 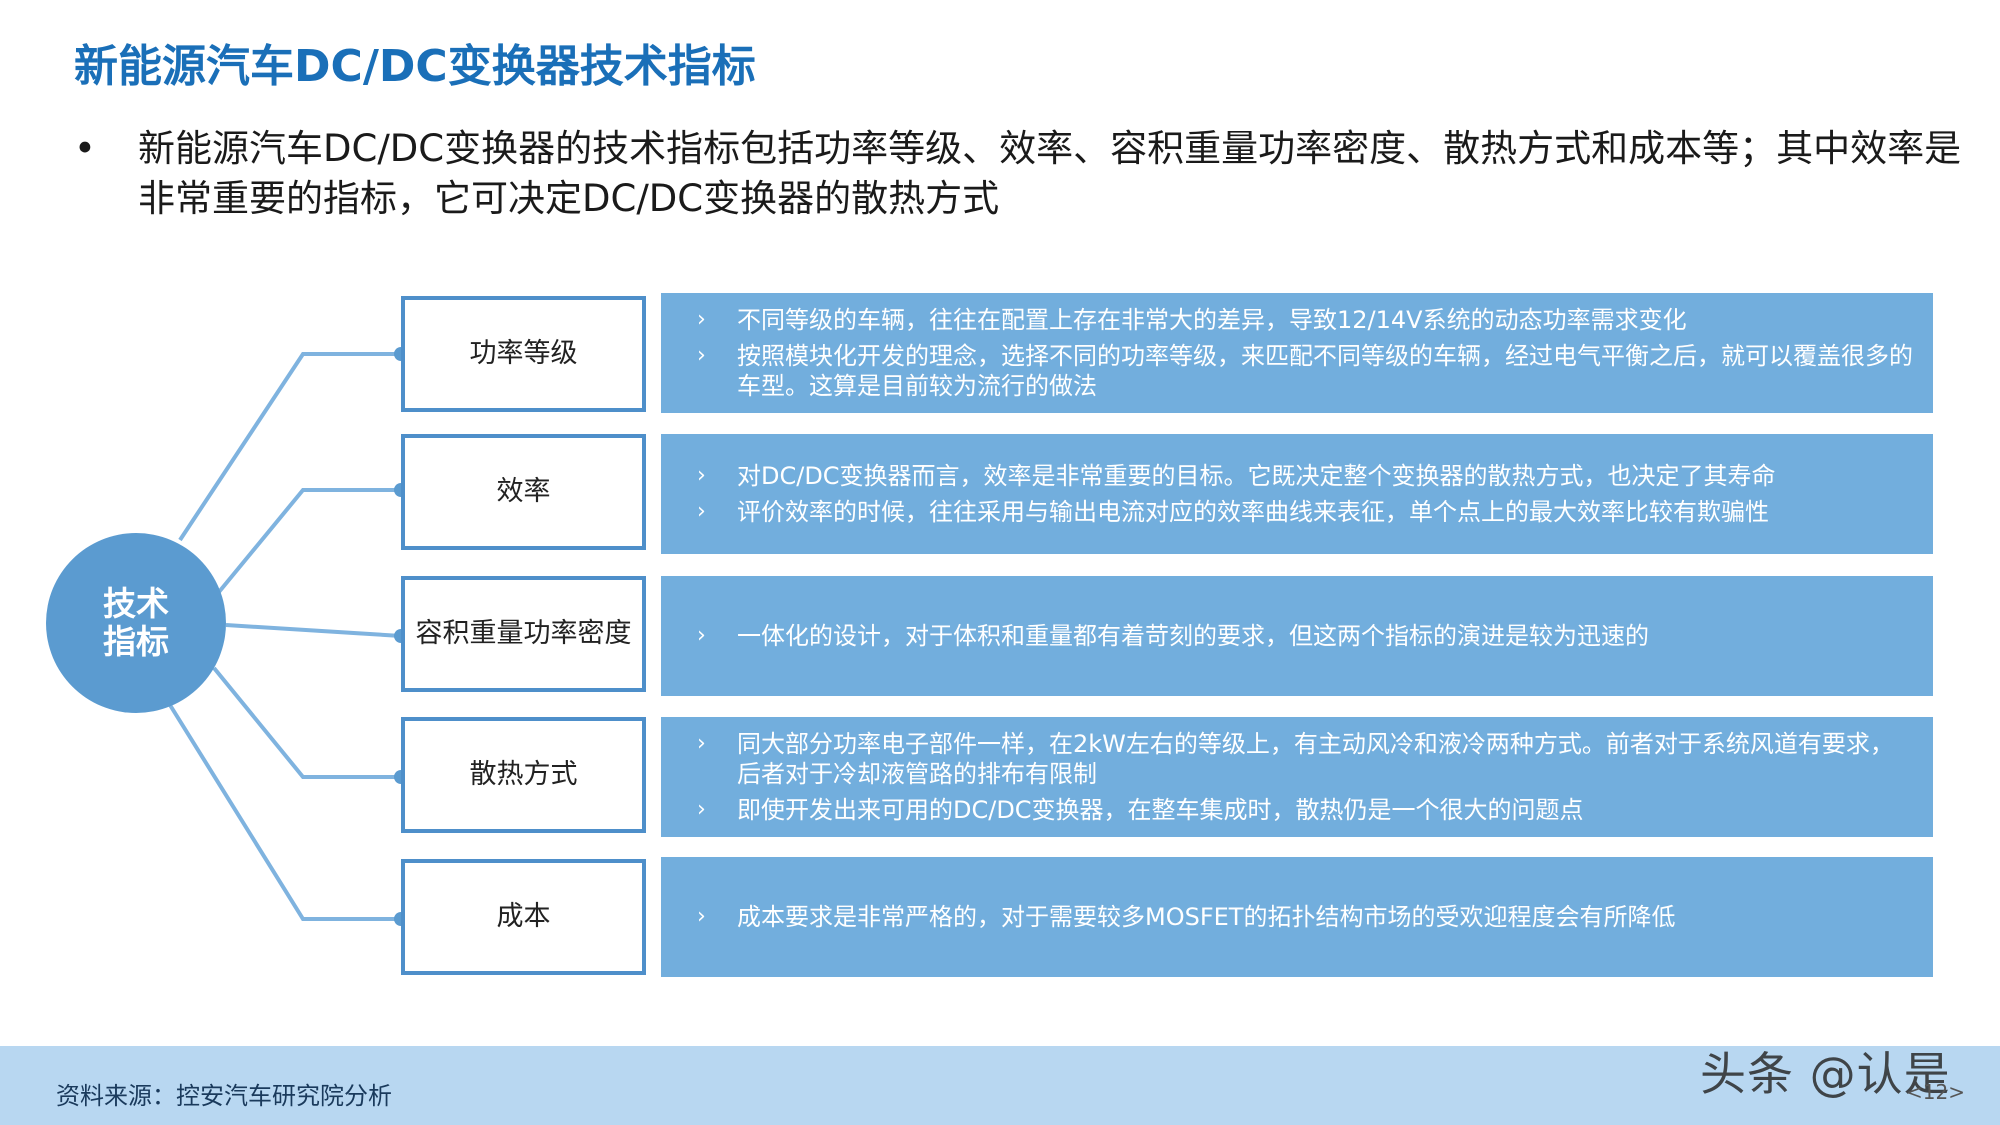 I want to click on hub-circle: 技术指标, so click(x=136, y=623).